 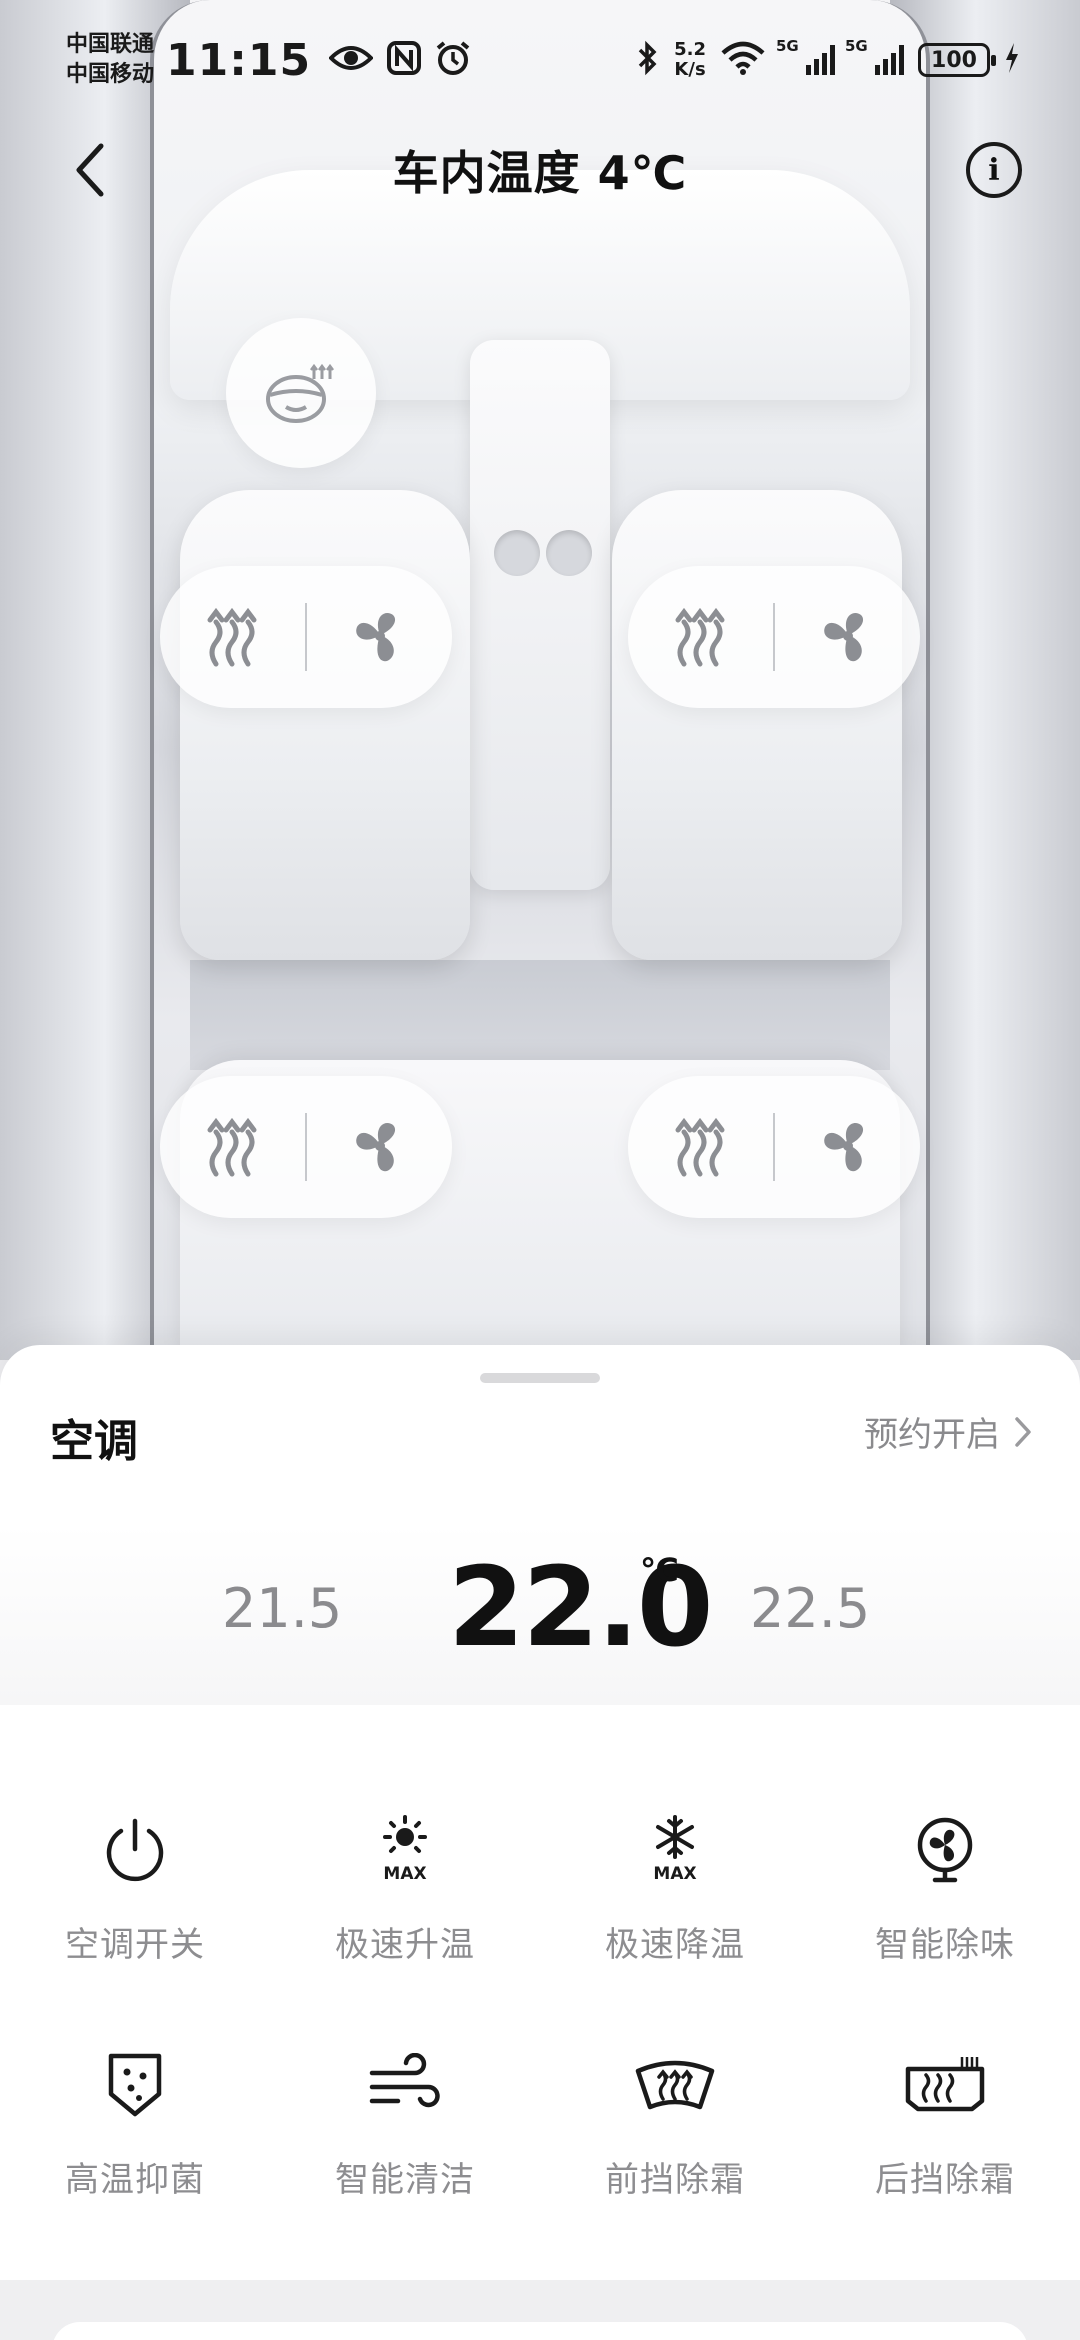 I want to click on info-button: i, so click(x=994, y=170).